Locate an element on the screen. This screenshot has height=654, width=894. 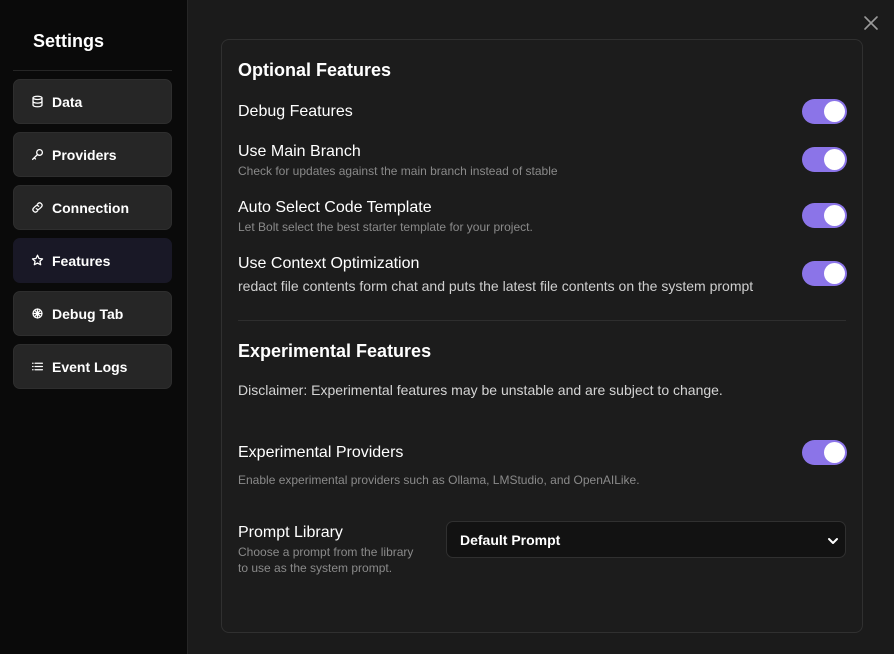
sidebar-item-label: Features is located at coordinates (81, 260).